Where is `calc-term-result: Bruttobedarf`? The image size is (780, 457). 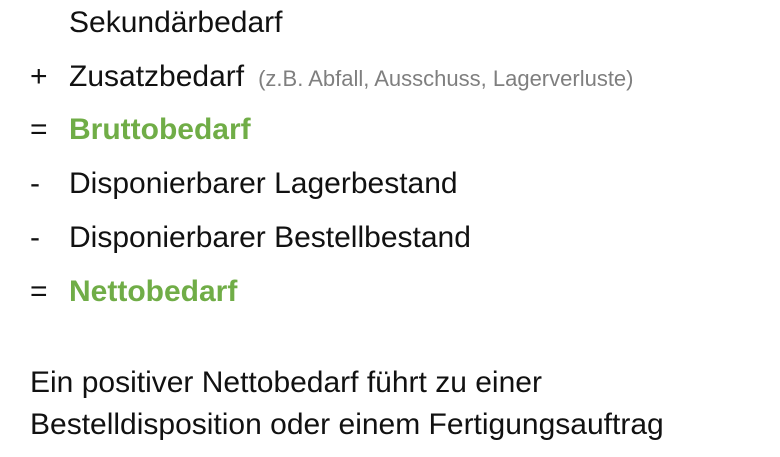
calc-term-result: Bruttobedarf is located at coordinates (160, 130).